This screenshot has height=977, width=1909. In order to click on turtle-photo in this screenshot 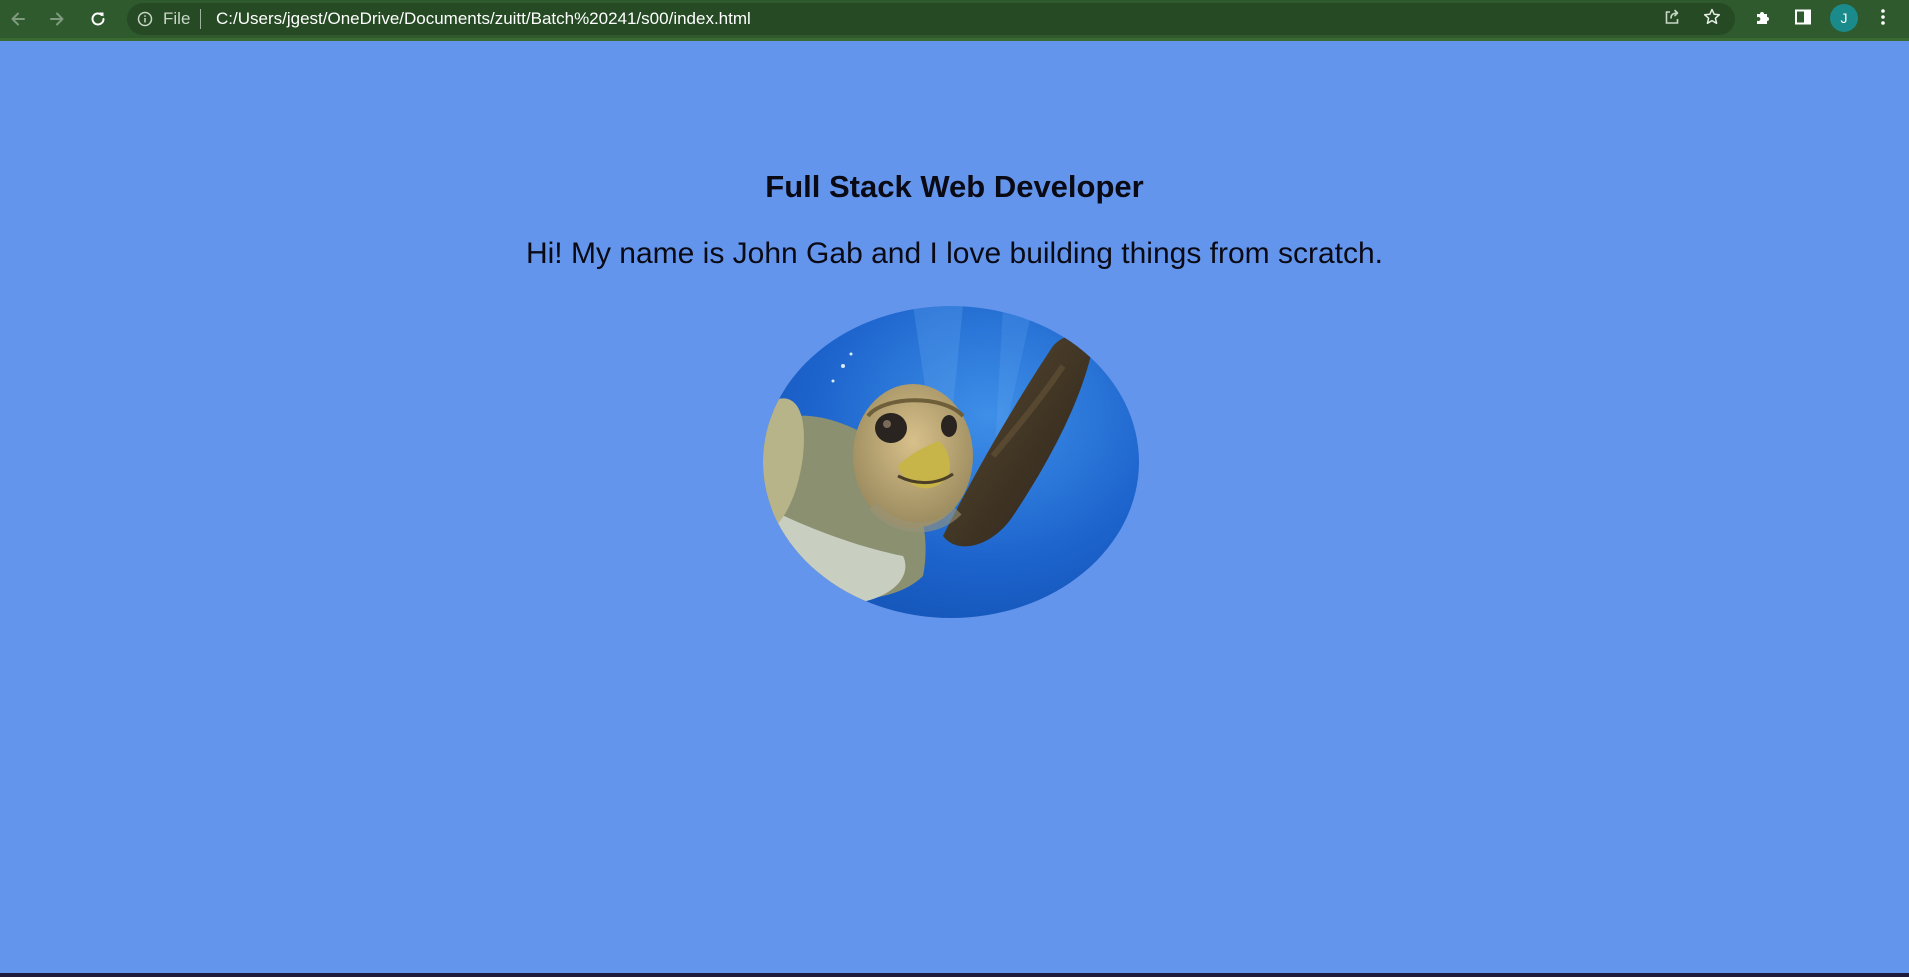, I will do `click(951, 462)`.